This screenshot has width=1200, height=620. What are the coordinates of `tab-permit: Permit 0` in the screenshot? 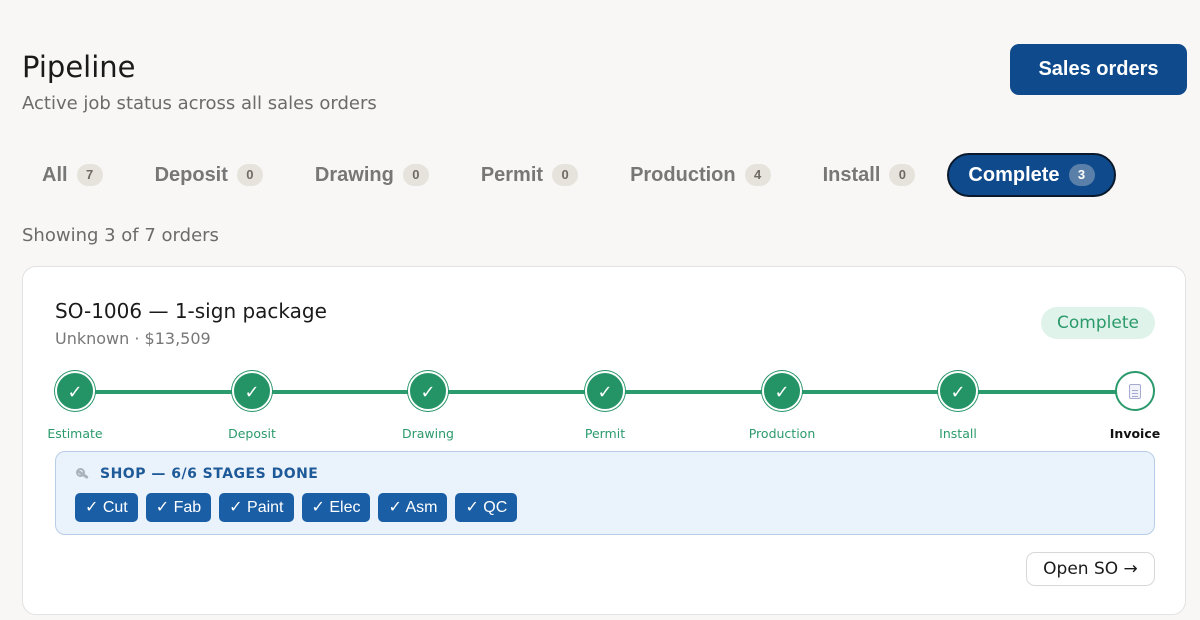 It's located at (529, 175).